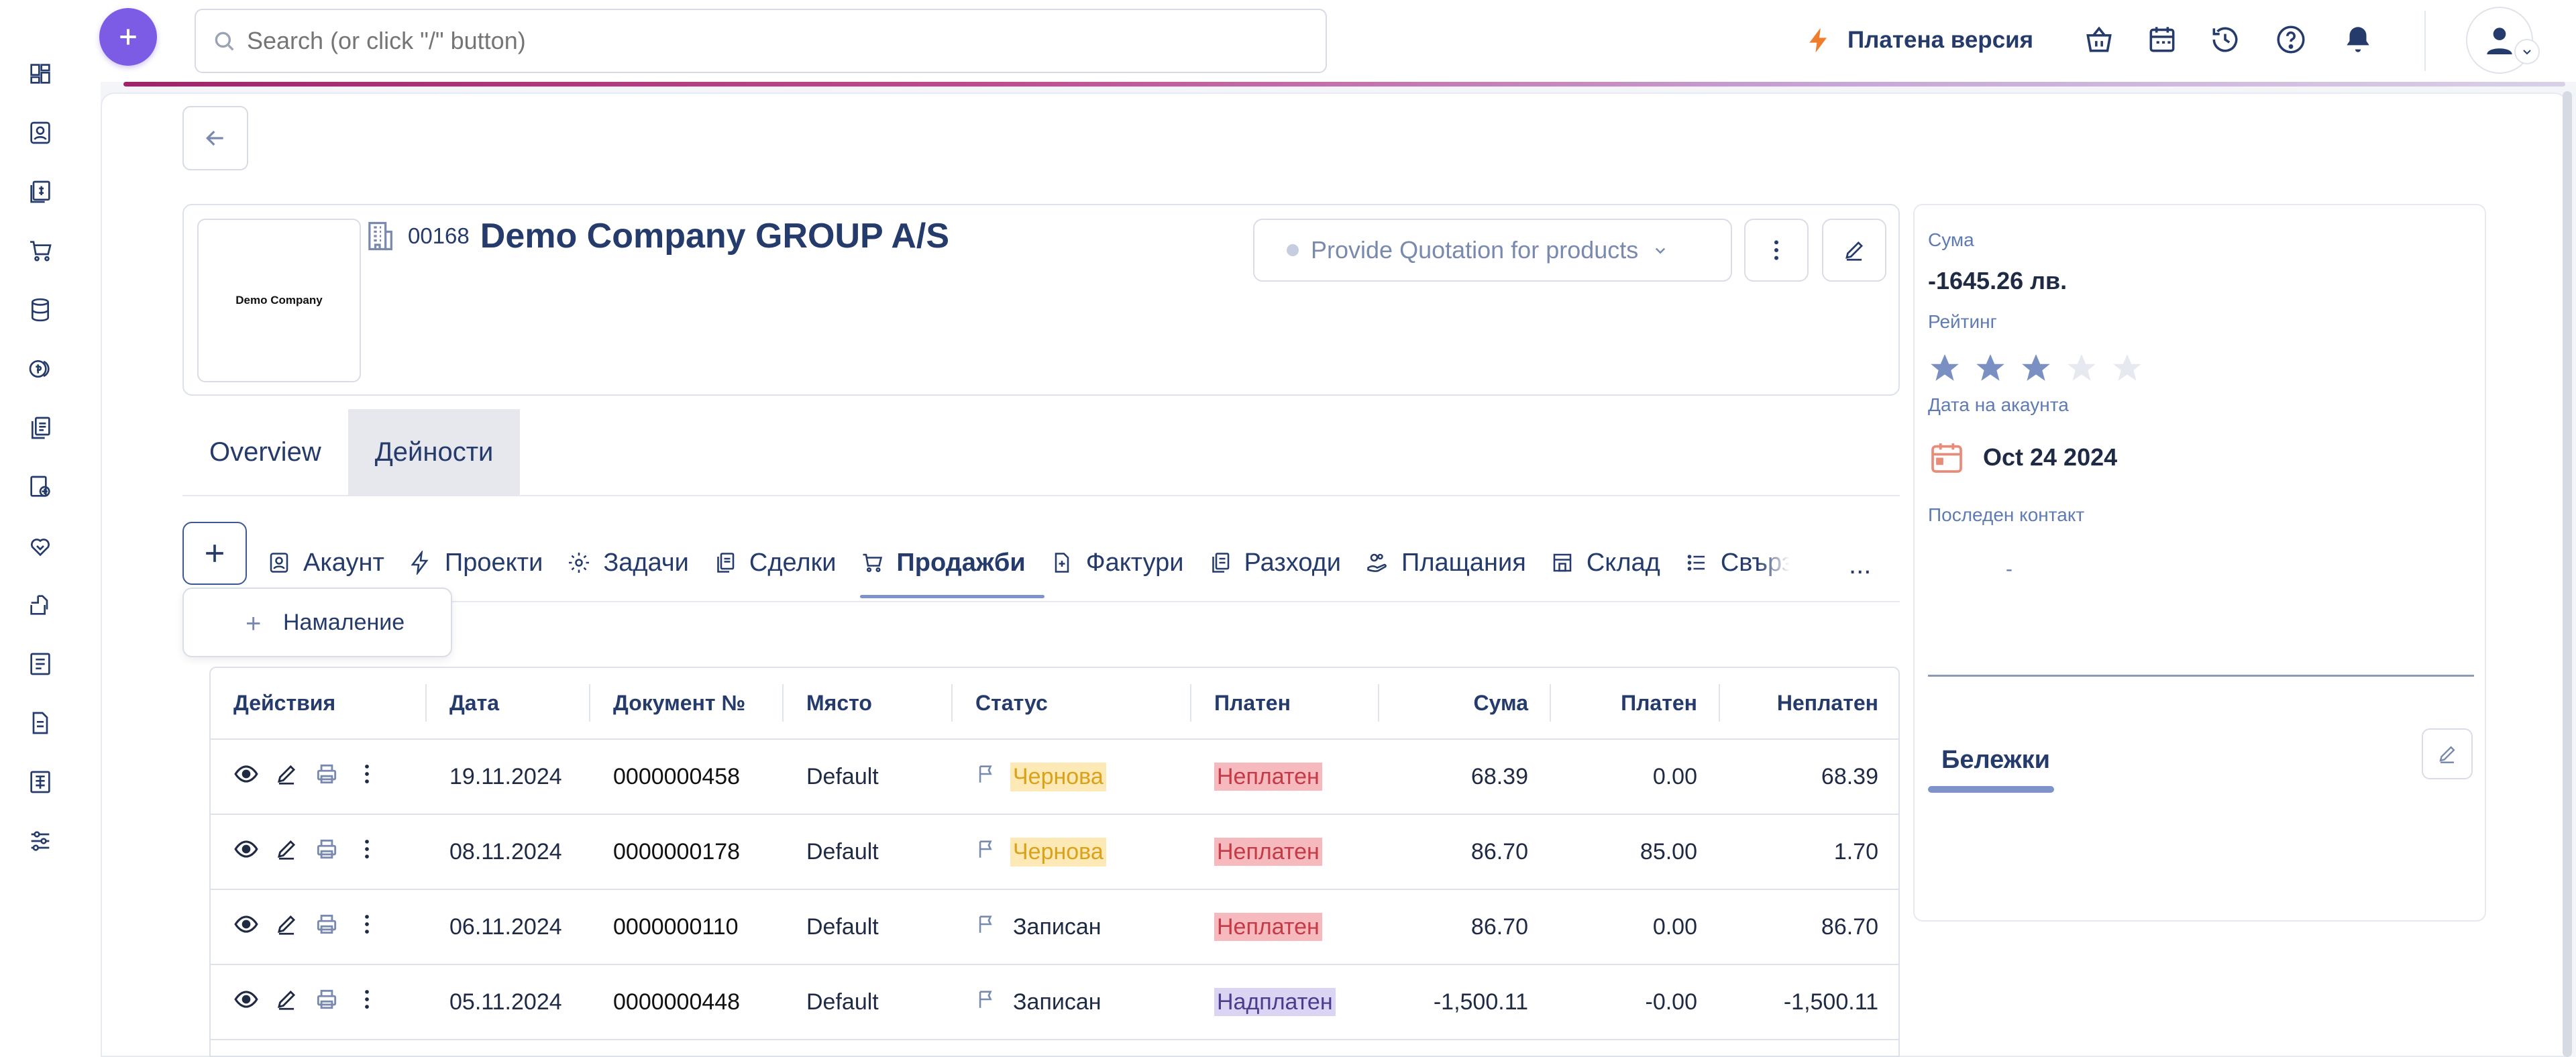  What do you see at coordinates (784, 563) in the screenshot?
I see `tab-deals: Сделки` at bounding box center [784, 563].